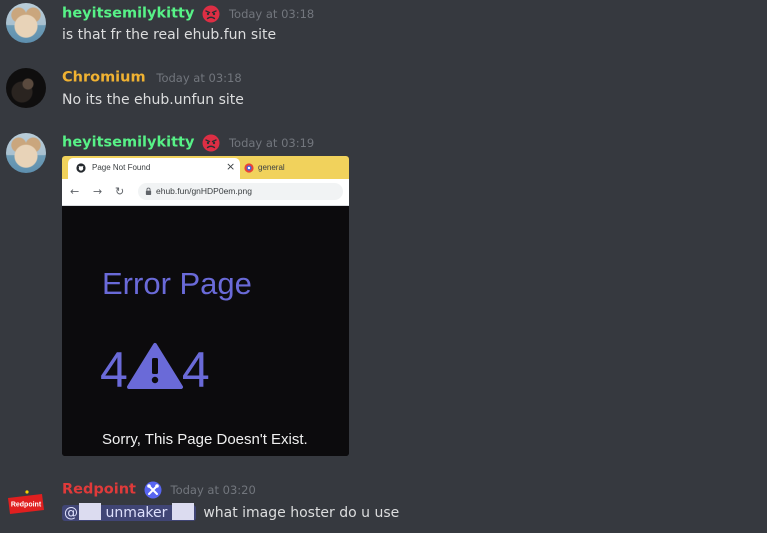 This screenshot has width=767, height=533. Describe the element at coordinates (213, 489) in the screenshot. I see `timestamp: Today at 03:20` at that location.